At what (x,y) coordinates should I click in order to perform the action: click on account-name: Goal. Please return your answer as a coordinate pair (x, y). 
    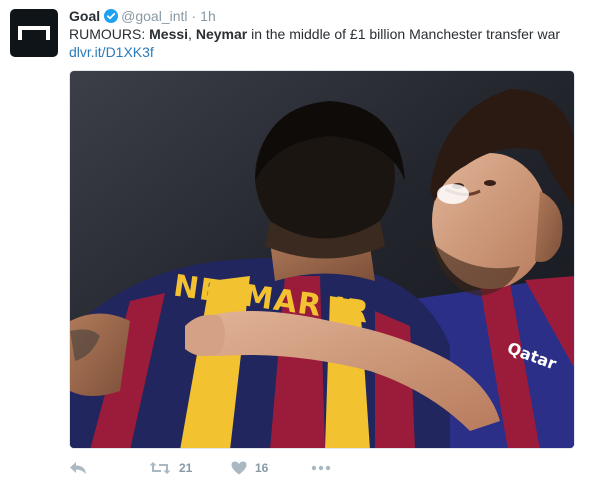
    Looking at the image, I should click on (84, 16).